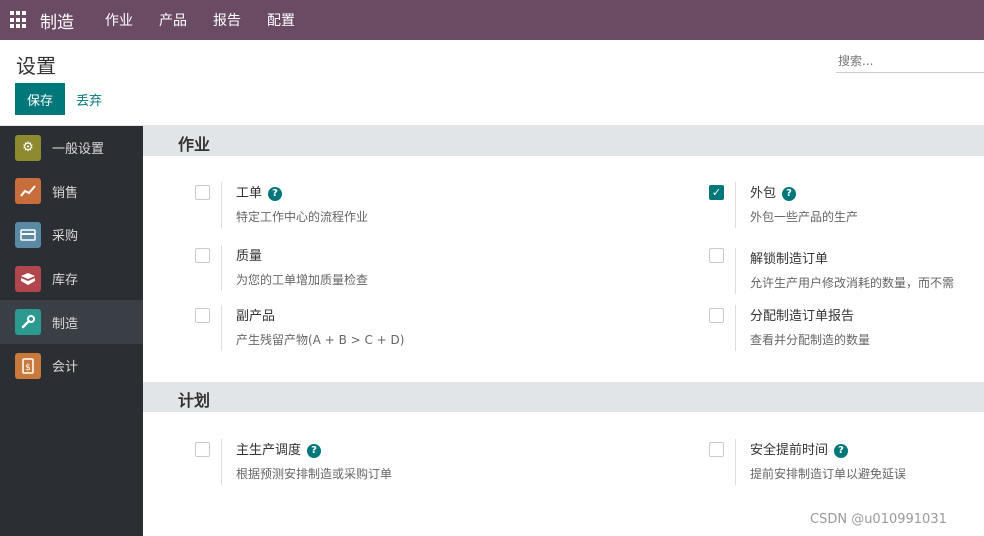  Describe the element at coordinates (28, 234) in the screenshot. I see `credit-card-icon` at that location.